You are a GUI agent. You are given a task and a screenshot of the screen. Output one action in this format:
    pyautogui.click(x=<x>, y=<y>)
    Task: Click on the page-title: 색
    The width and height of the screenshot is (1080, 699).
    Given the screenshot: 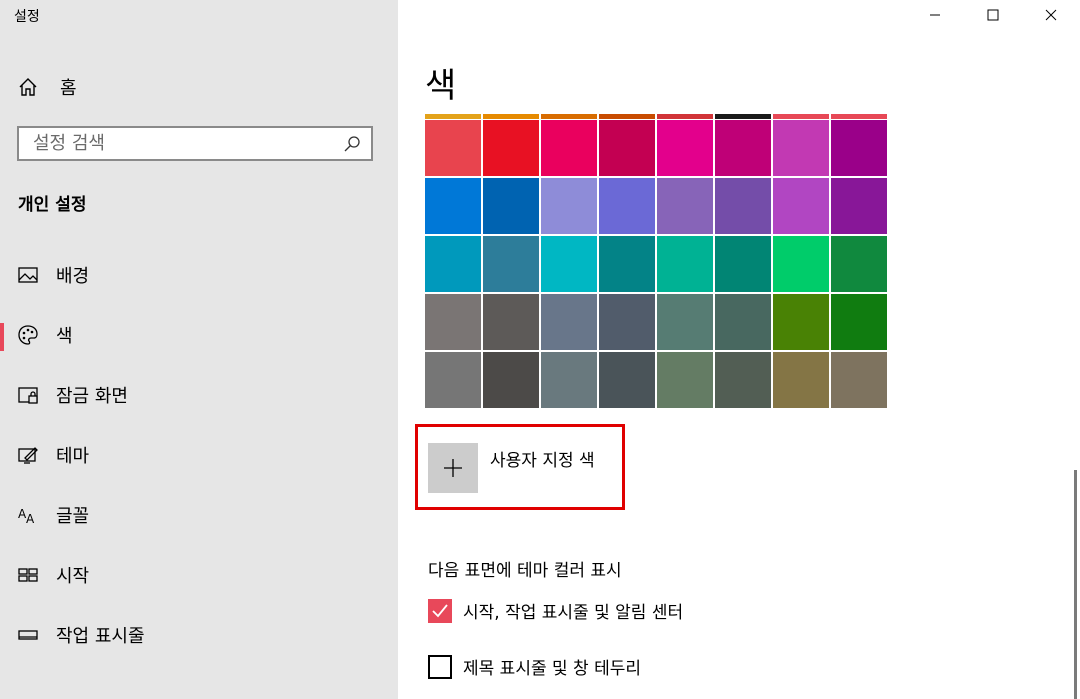 What is the action you would take?
    pyautogui.click(x=441, y=86)
    